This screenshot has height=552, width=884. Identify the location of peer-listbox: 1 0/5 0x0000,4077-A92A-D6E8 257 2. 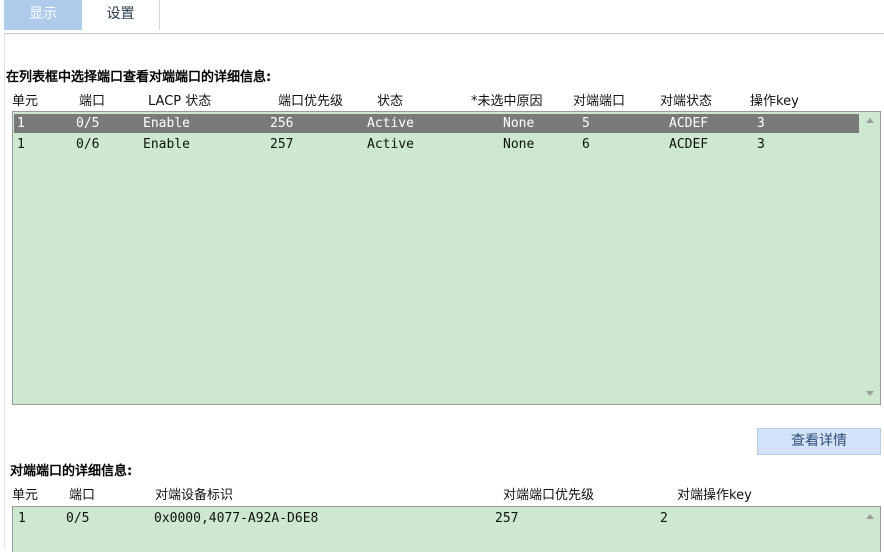
(446, 529).